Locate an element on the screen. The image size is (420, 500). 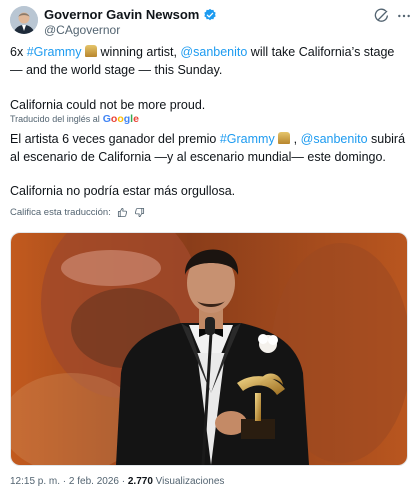
more-options-icon is located at coordinates (404, 16).